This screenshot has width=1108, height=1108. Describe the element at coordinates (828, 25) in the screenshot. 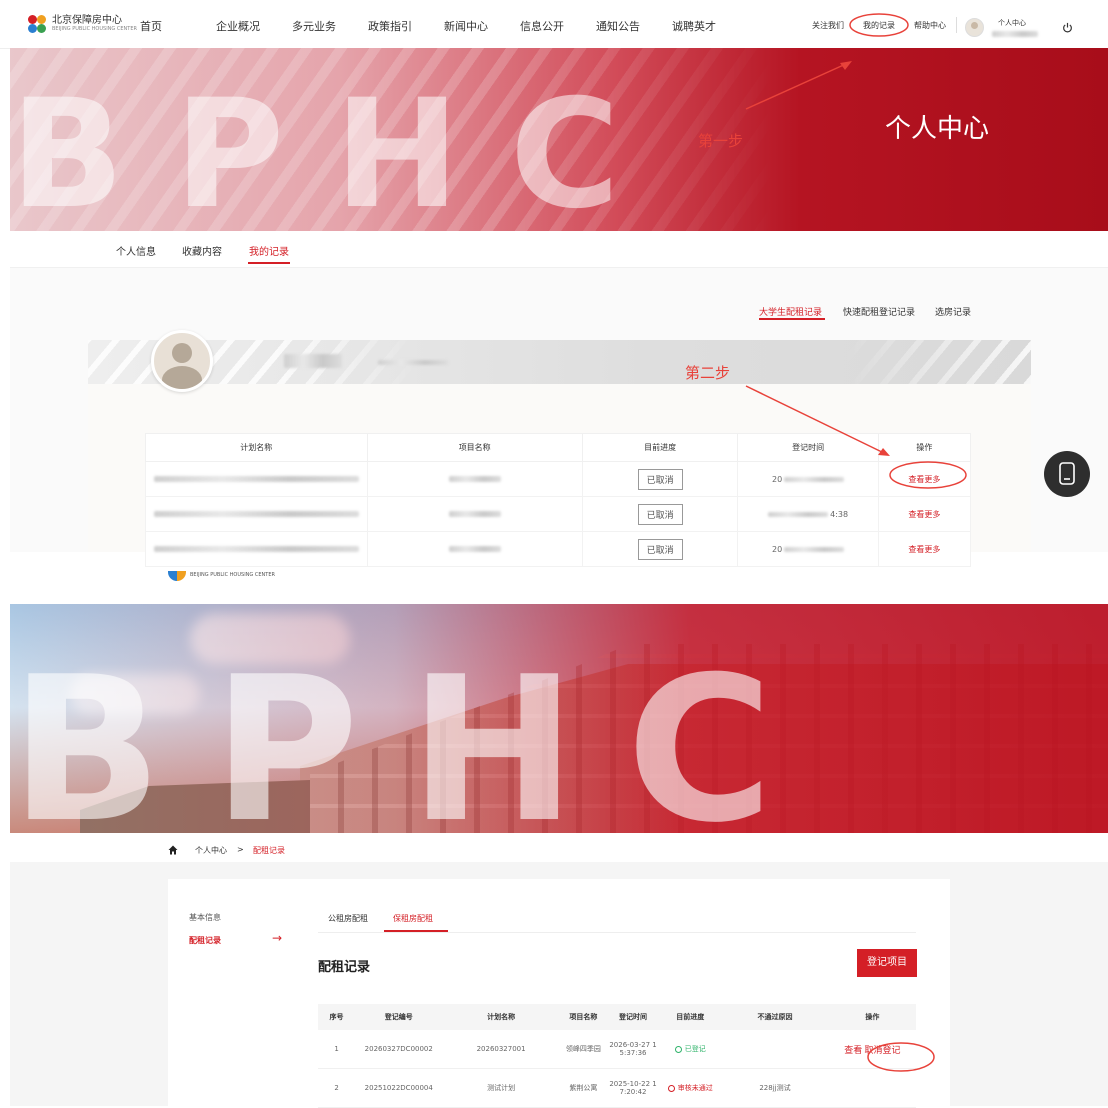

I see `follow-us-link: 关注我们` at that location.